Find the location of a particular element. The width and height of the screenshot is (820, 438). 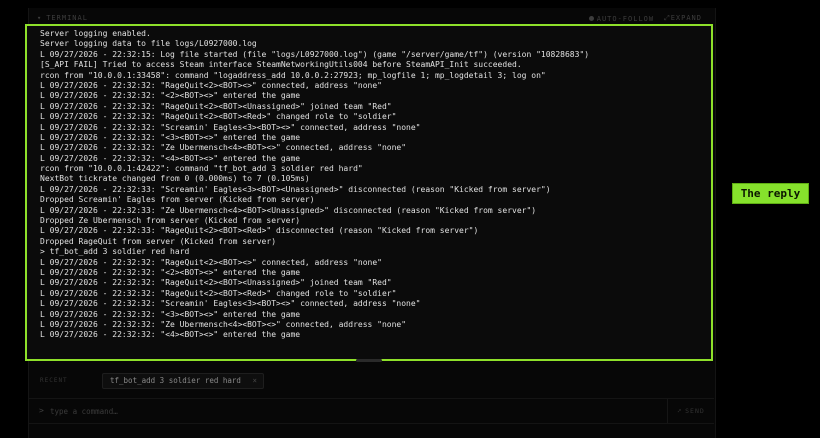

expand-icon: ⤢ is located at coordinates (667, 18).